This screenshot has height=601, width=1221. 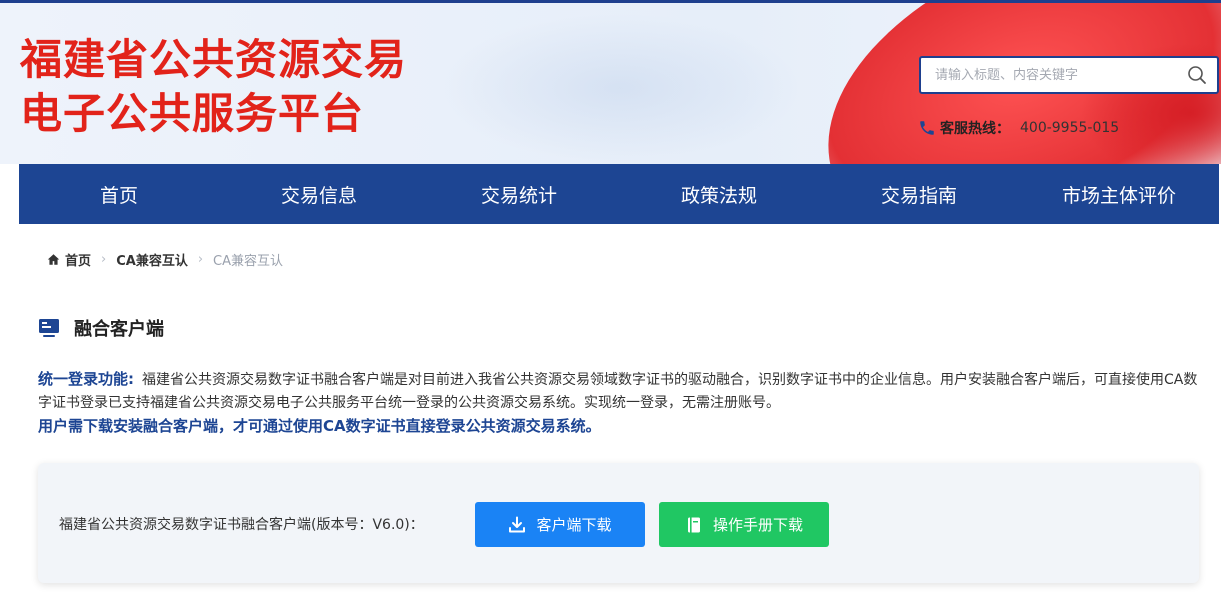 I want to click on breadcrumb-home: 首页, so click(x=78, y=259).